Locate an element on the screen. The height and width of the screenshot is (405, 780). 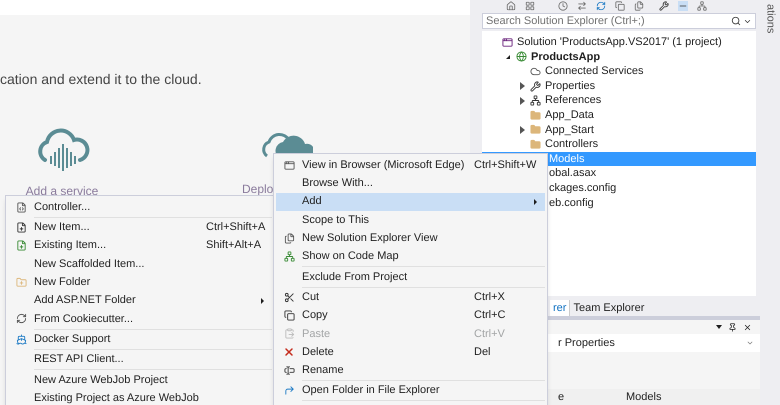
menu-item: Scope to This is located at coordinates (410, 220).